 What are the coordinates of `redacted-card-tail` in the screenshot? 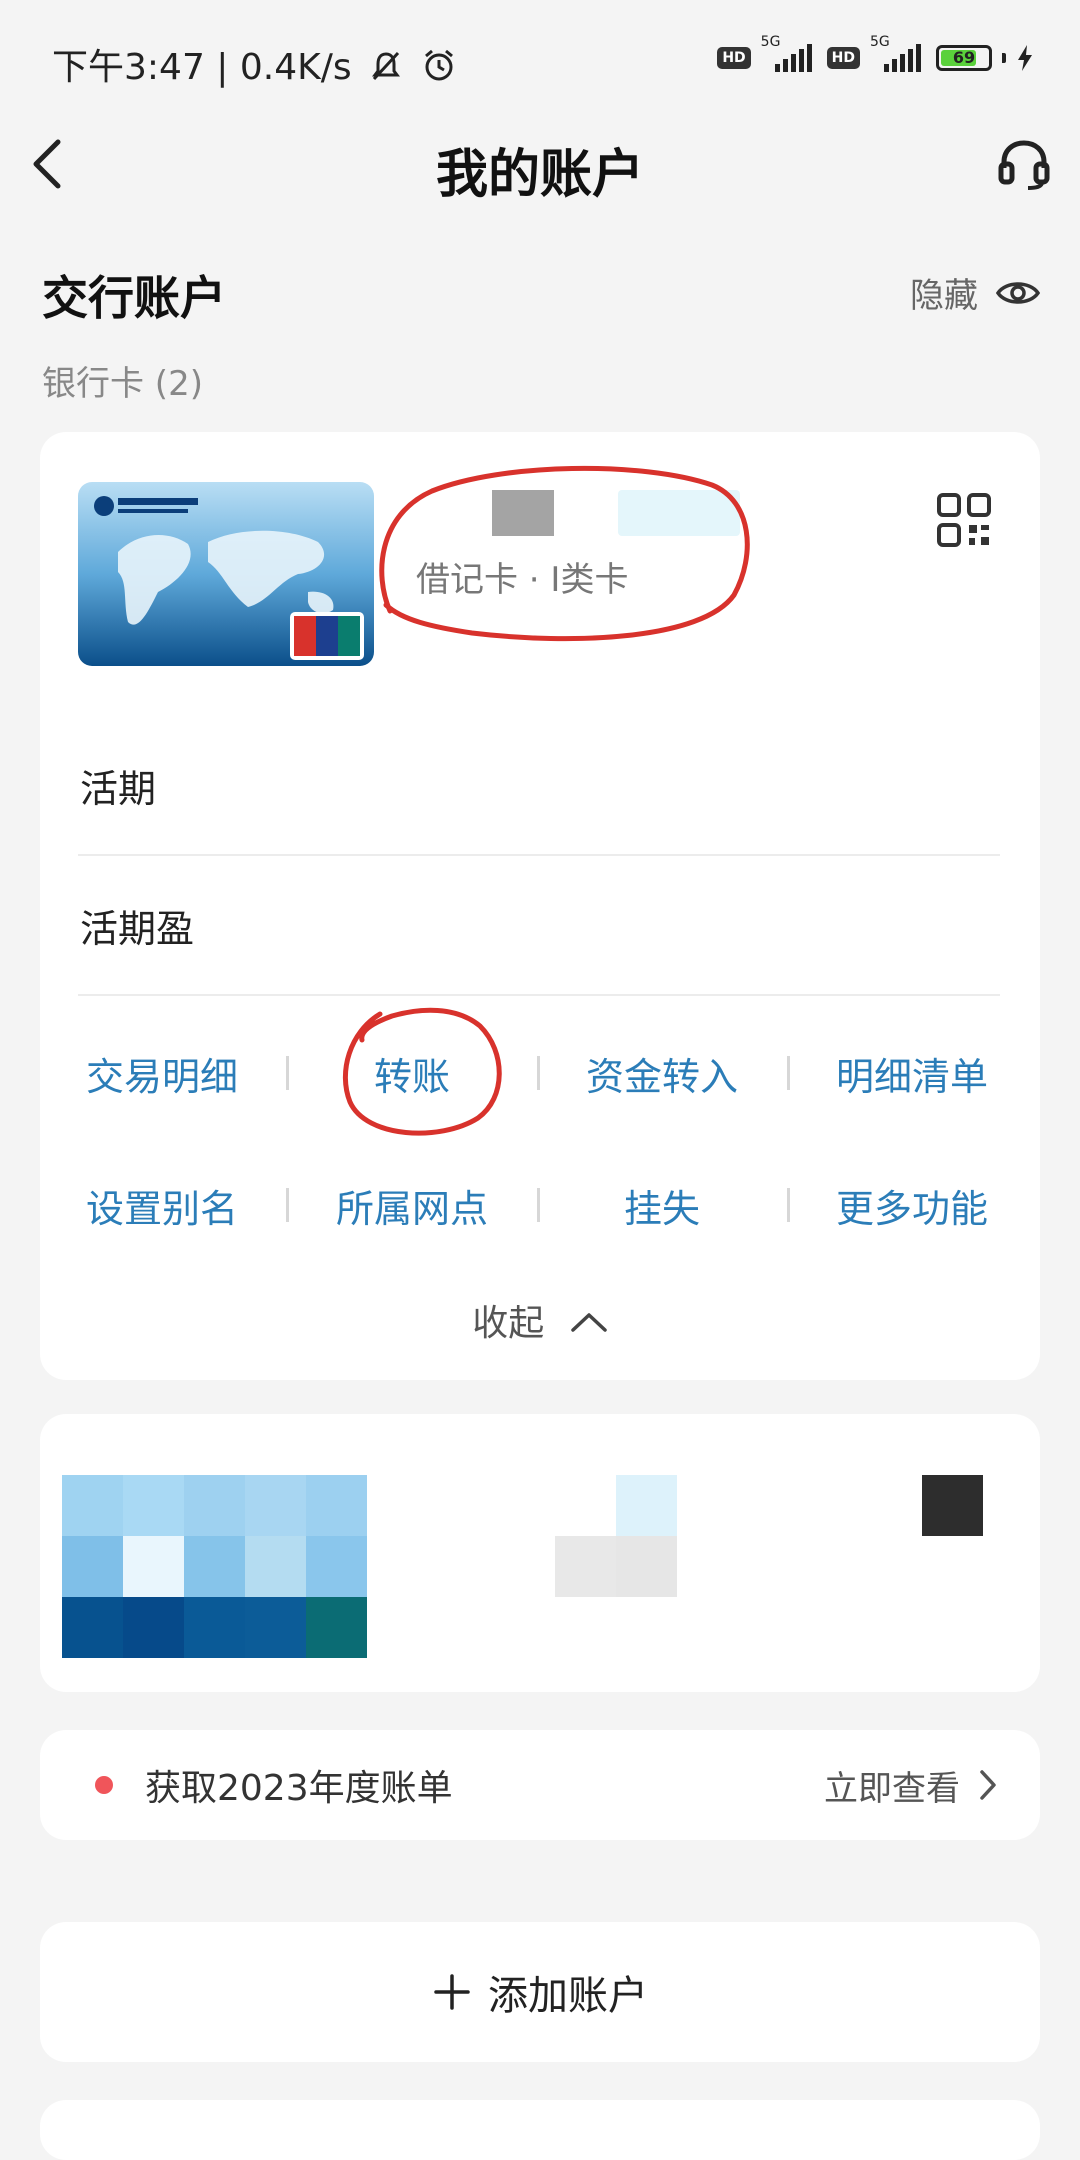 It's located at (679, 513).